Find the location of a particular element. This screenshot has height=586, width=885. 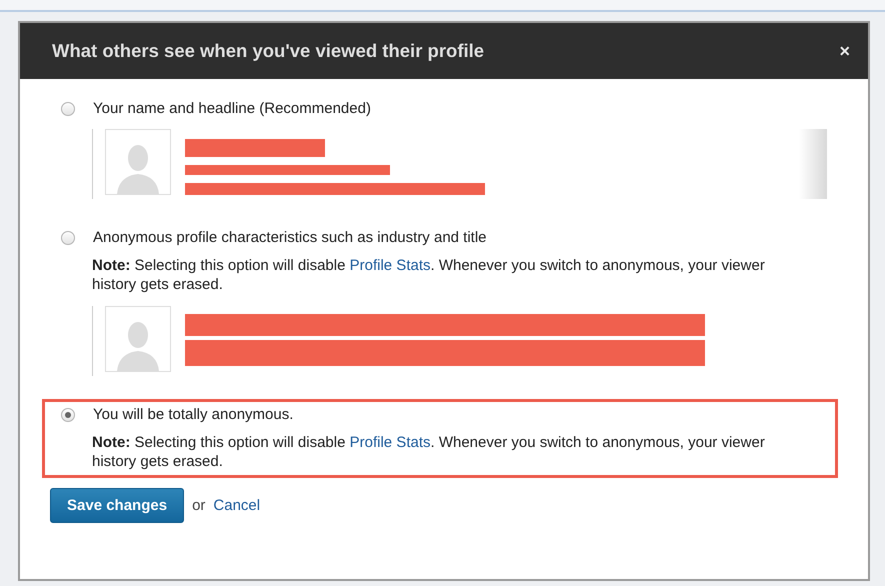

save-button: Save changes is located at coordinates (117, 505).